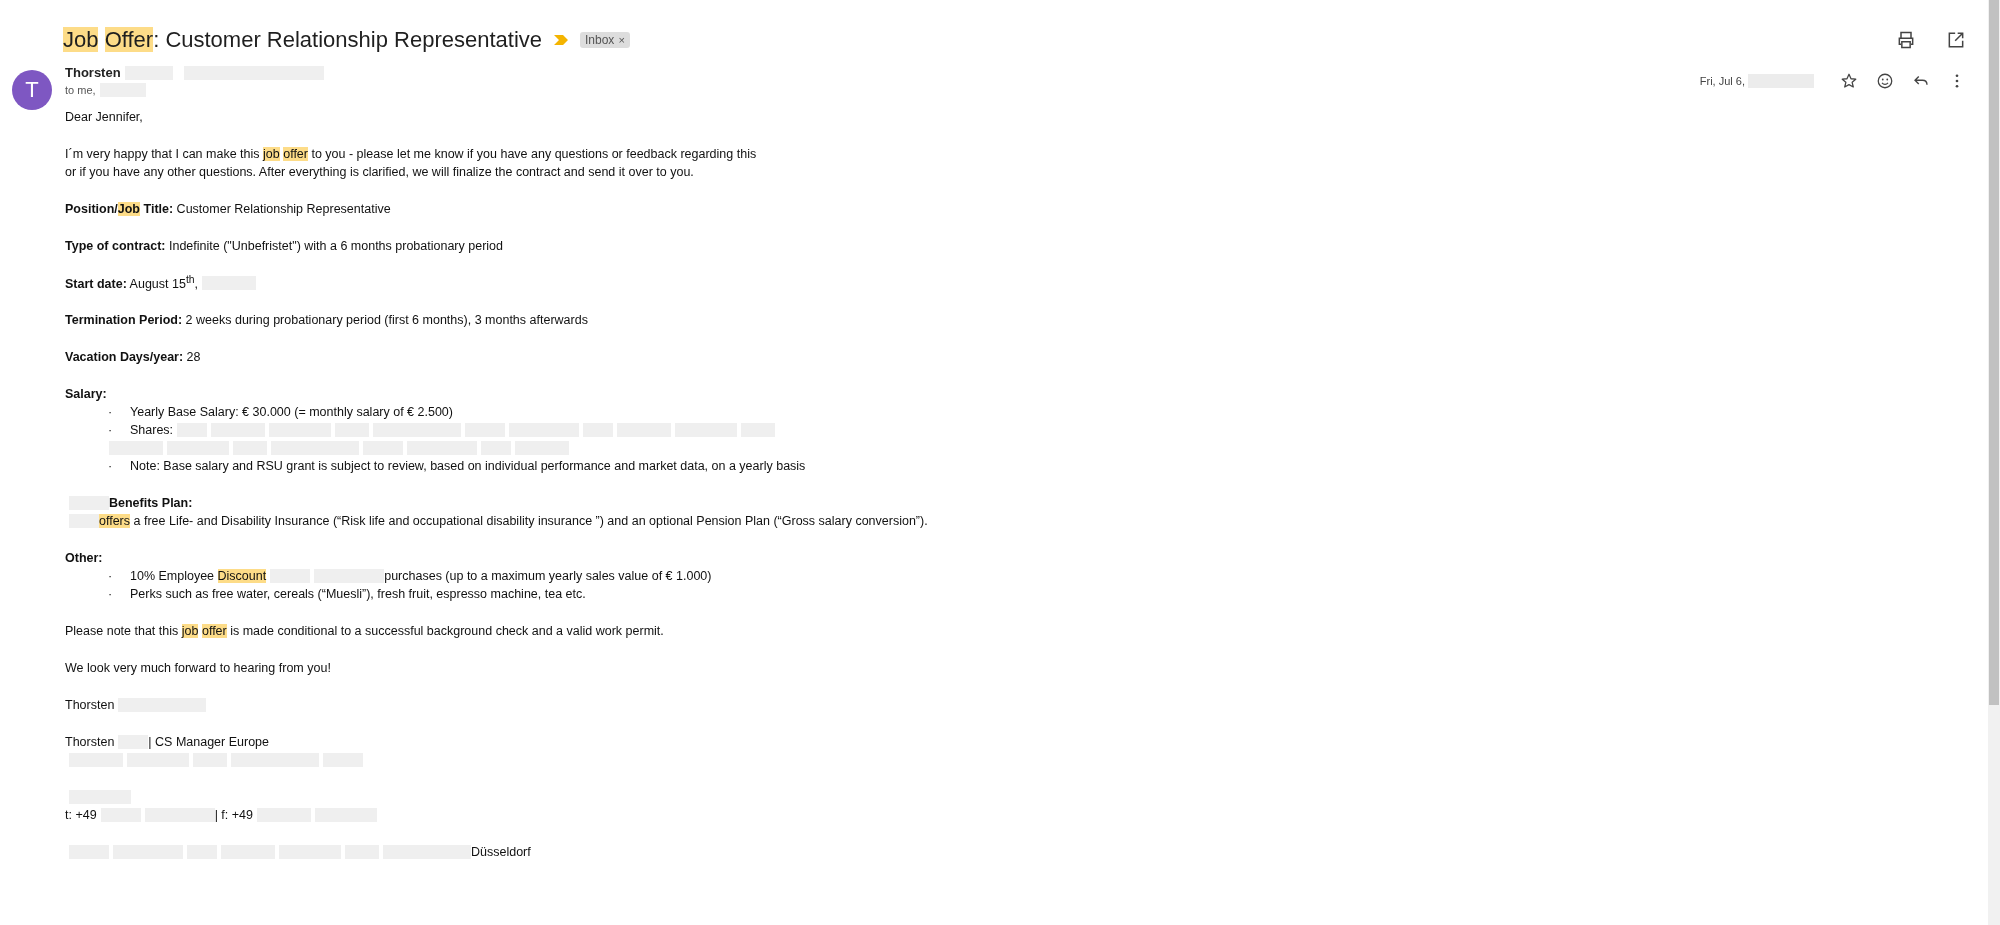  Describe the element at coordinates (561, 40) in the screenshot. I see `importance-marker-icon` at that location.